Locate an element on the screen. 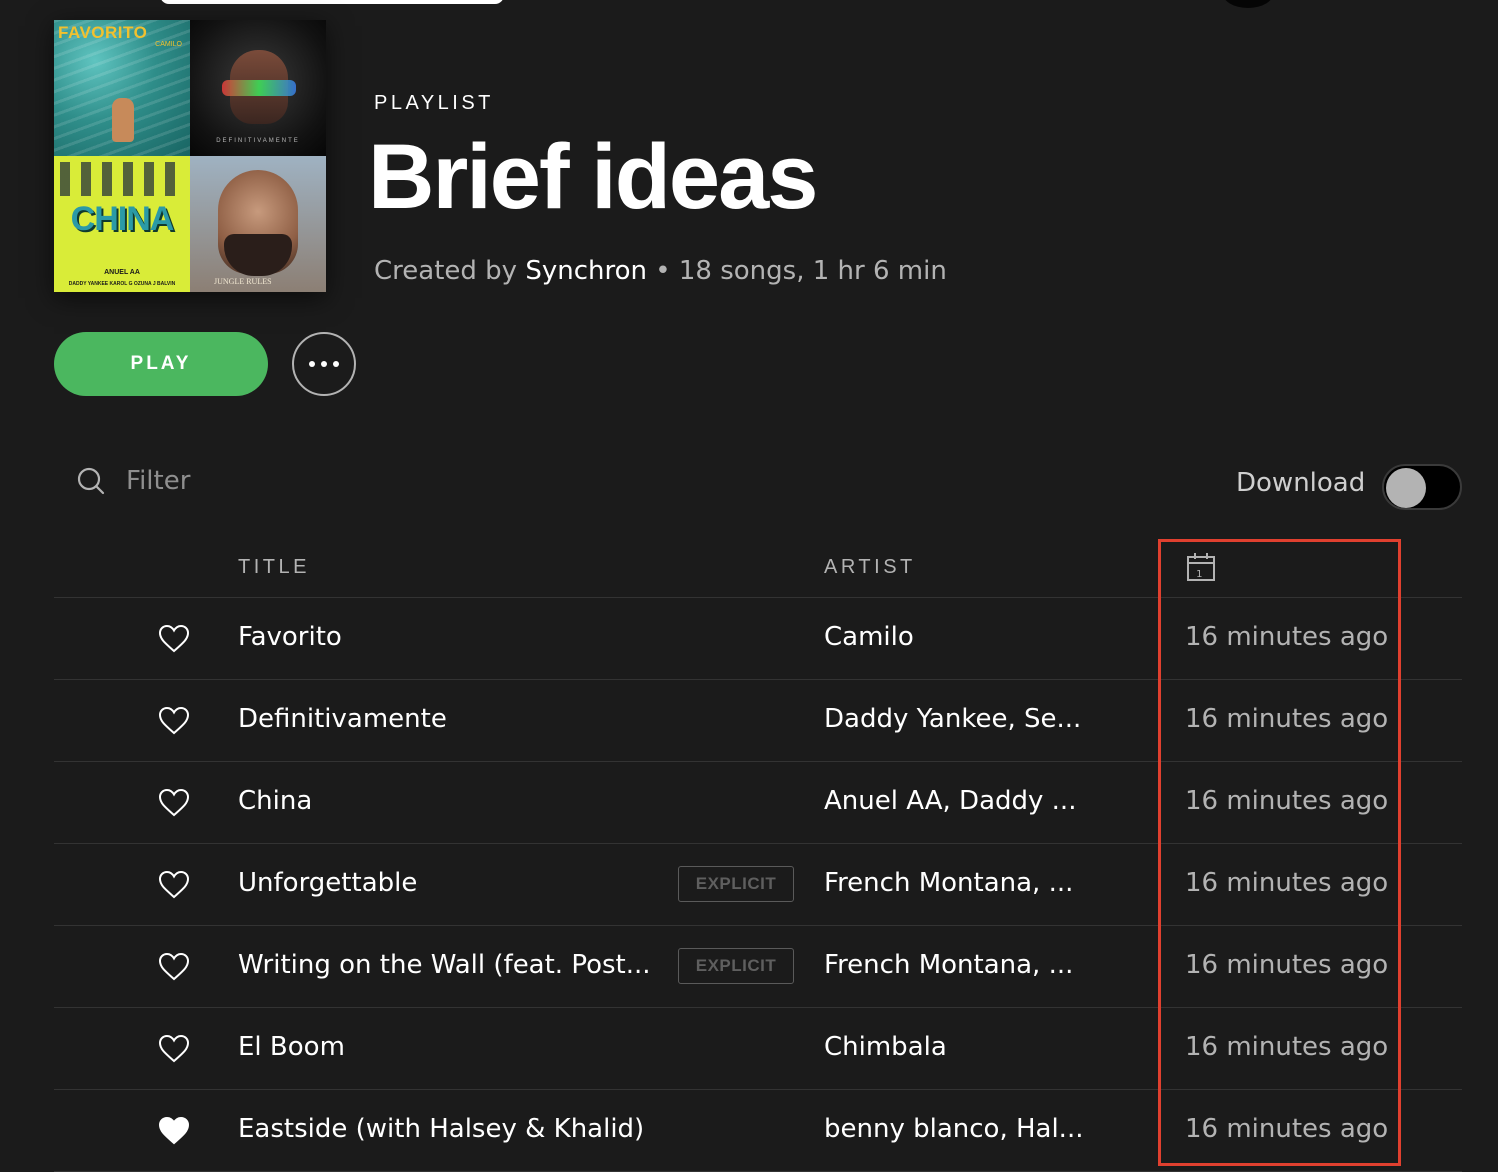 This screenshot has height=1172, width=1498. created-by-prefix: Created by is located at coordinates (446, 271).